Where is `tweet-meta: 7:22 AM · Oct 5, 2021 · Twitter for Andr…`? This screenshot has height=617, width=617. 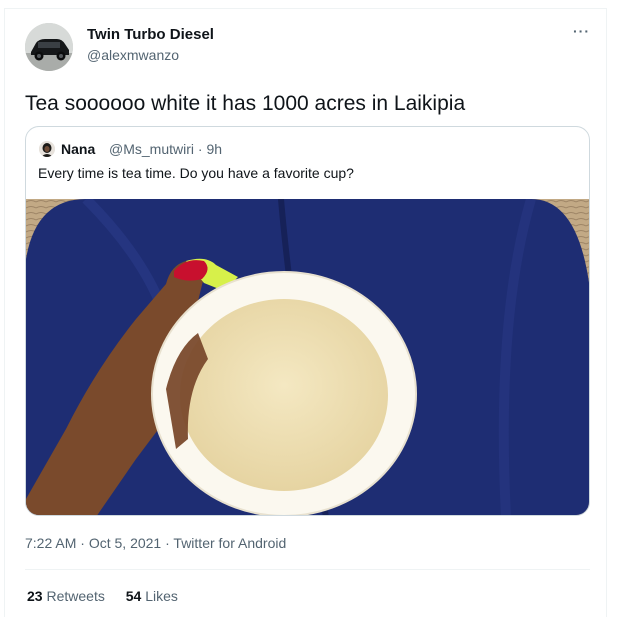 tweet-meta: 7:22 AM · Oct 5, 2021 · Twitter for Andr… is located at coordinates (155, 543).